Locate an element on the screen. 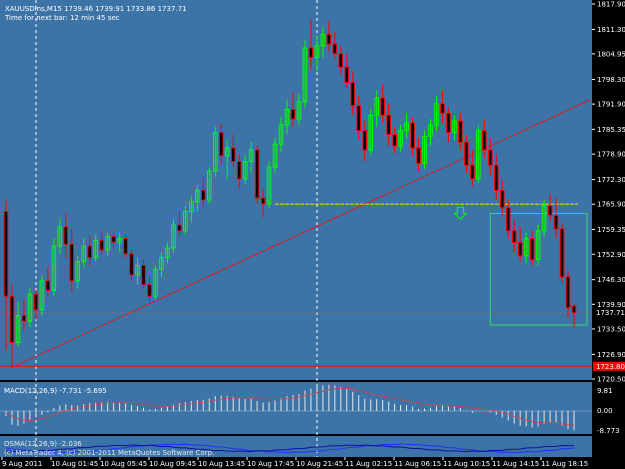 This screenshot has width=625, height=469. macd-scale-bottom: -8.773 is located at coordinates (608, 431).